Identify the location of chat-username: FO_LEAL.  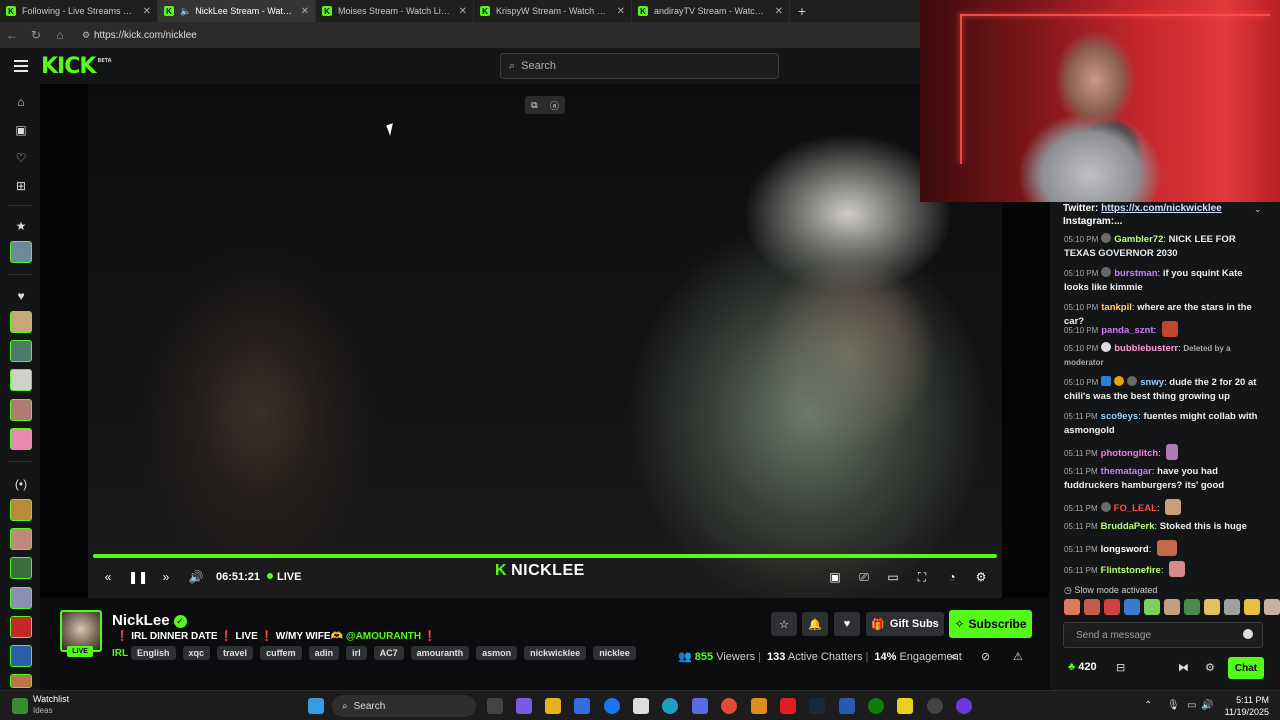
(1135, 508).